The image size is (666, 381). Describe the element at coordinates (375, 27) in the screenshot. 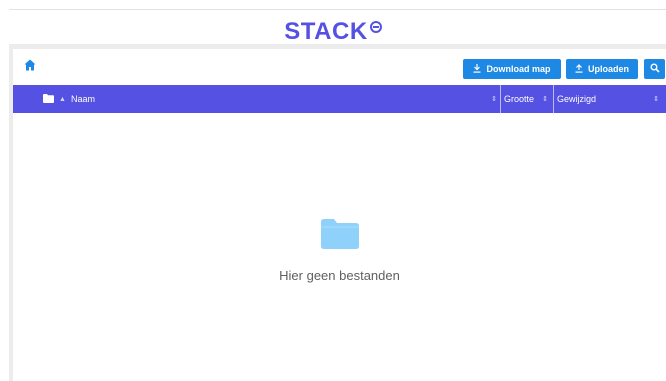

I see `brand-mark-icon` at that location.